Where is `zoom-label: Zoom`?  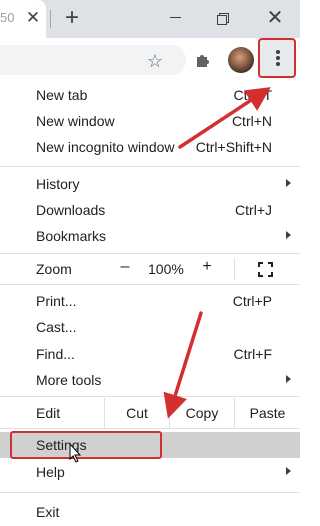
zoom-label: Zoom is located at coordinates (54, 269).